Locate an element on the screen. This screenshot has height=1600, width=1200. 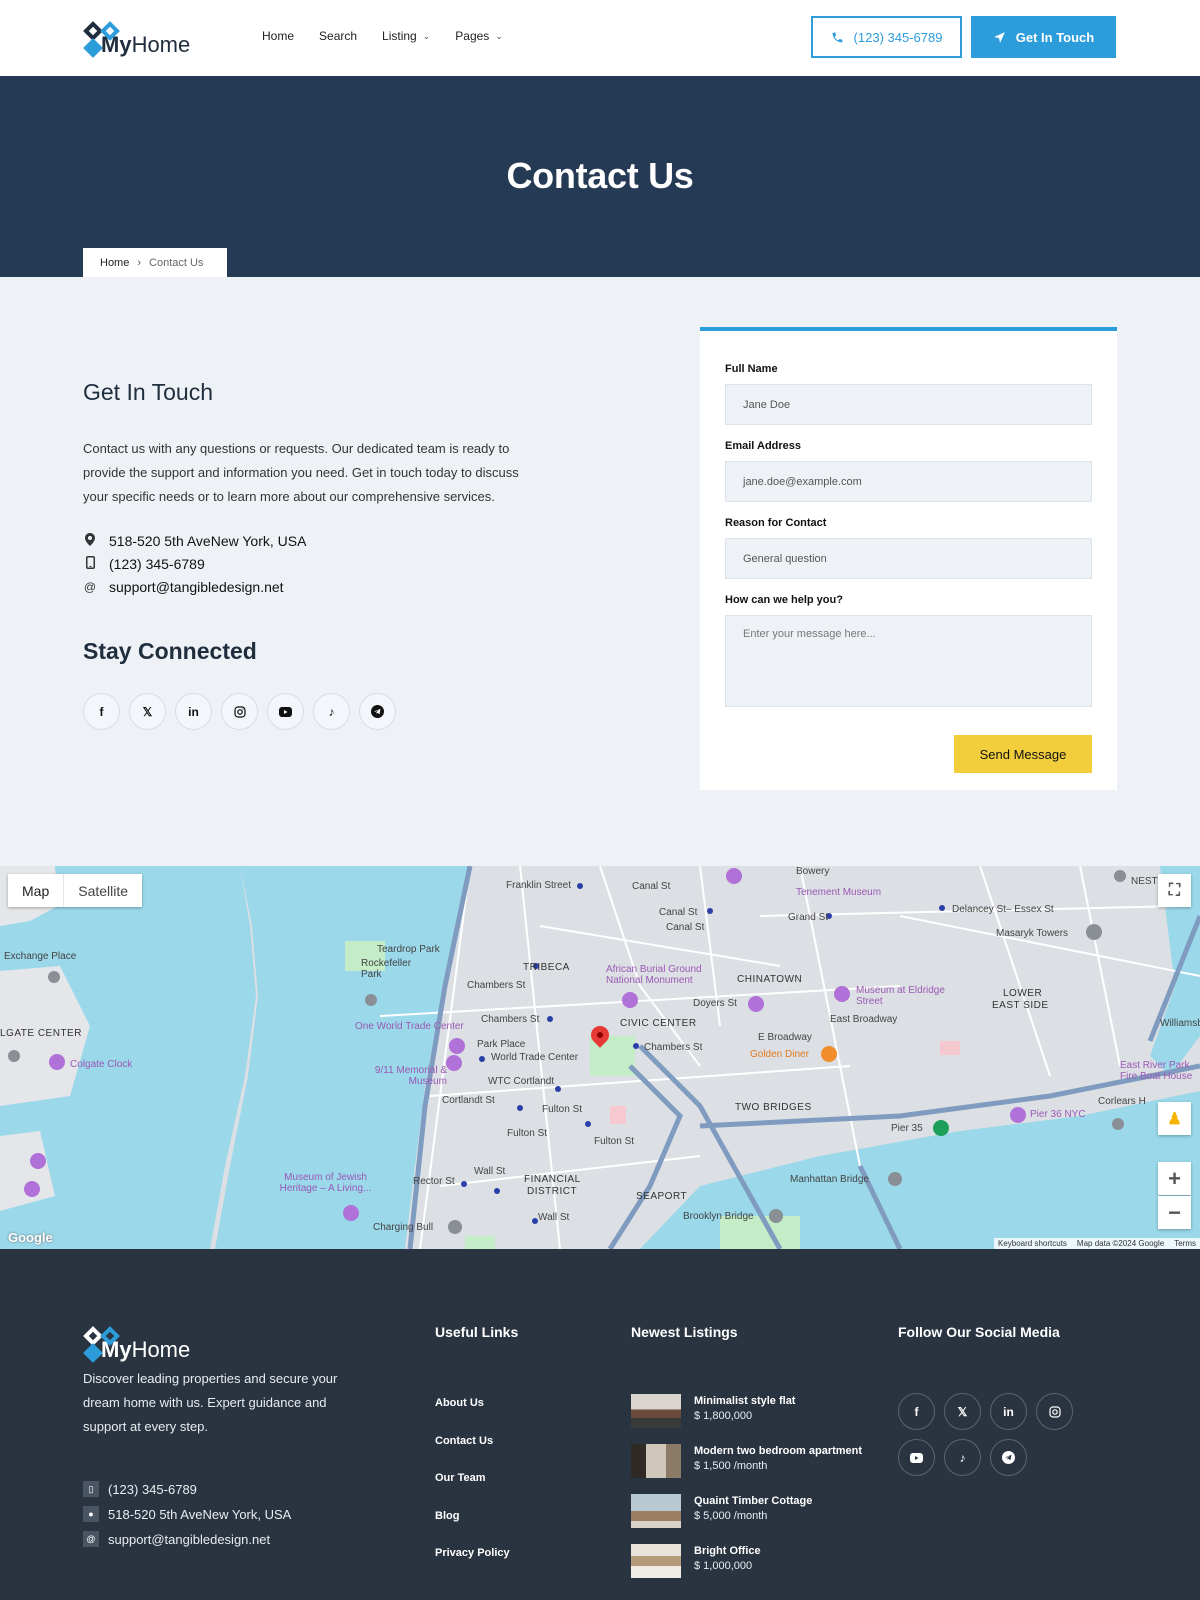
map-label: Bowery is located at coordinates (813, 871).